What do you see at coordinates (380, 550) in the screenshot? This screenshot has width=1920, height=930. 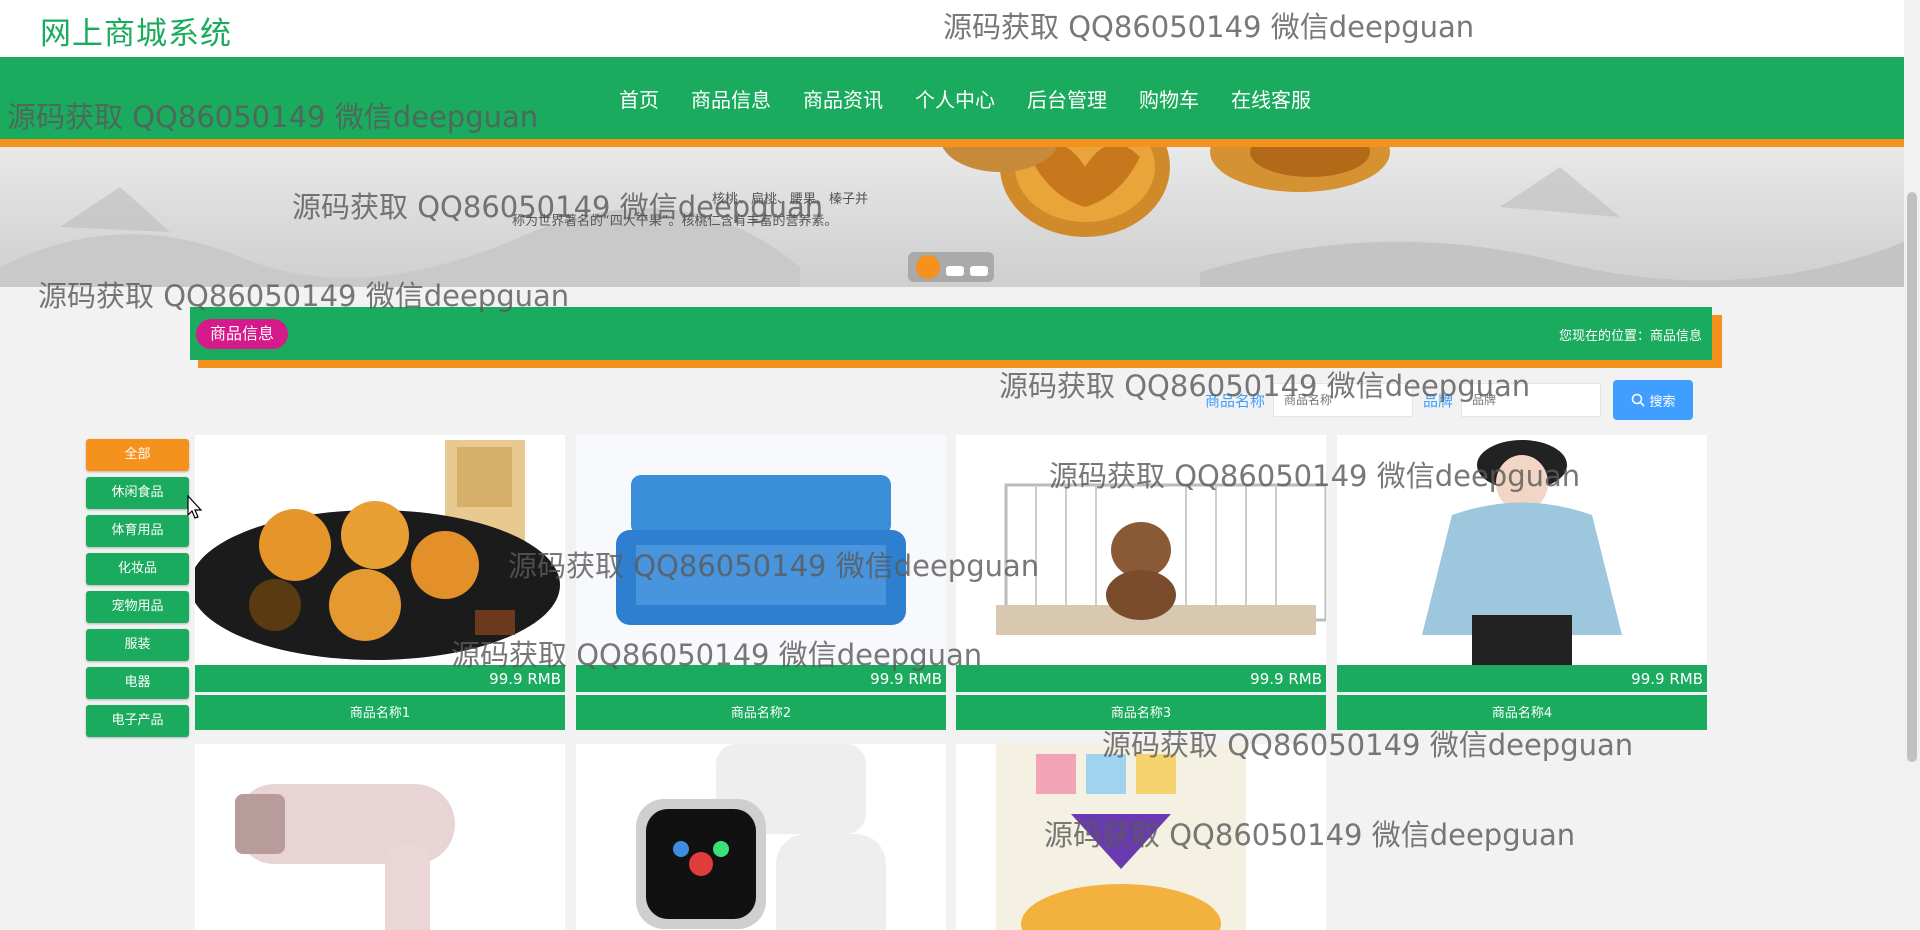 I see `product-image-pastry` at bounding box center [380, 550].